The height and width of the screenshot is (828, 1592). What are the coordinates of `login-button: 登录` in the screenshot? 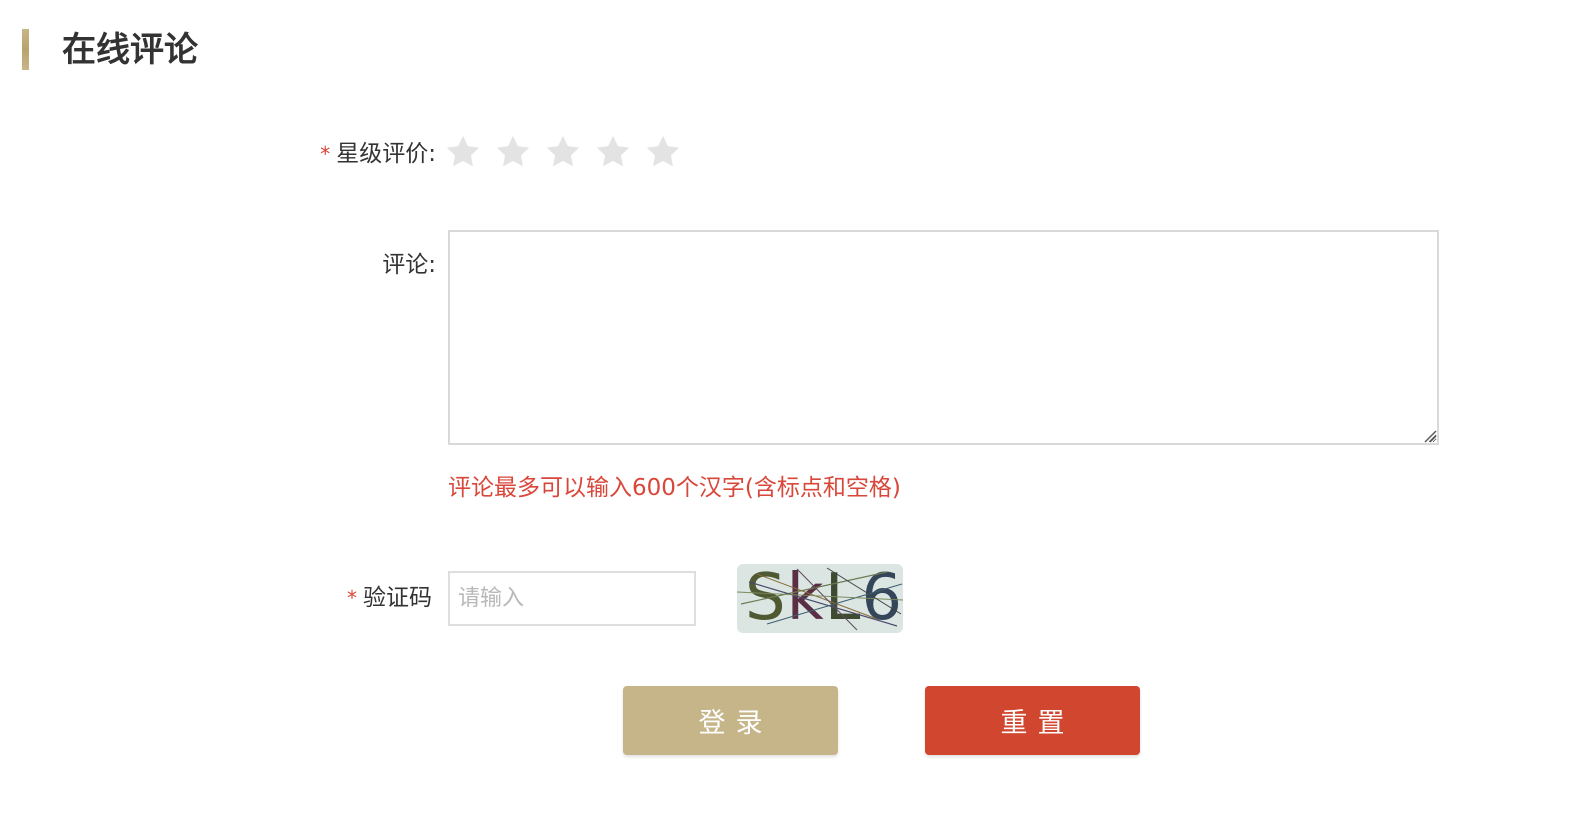 It's located at (730, 720).